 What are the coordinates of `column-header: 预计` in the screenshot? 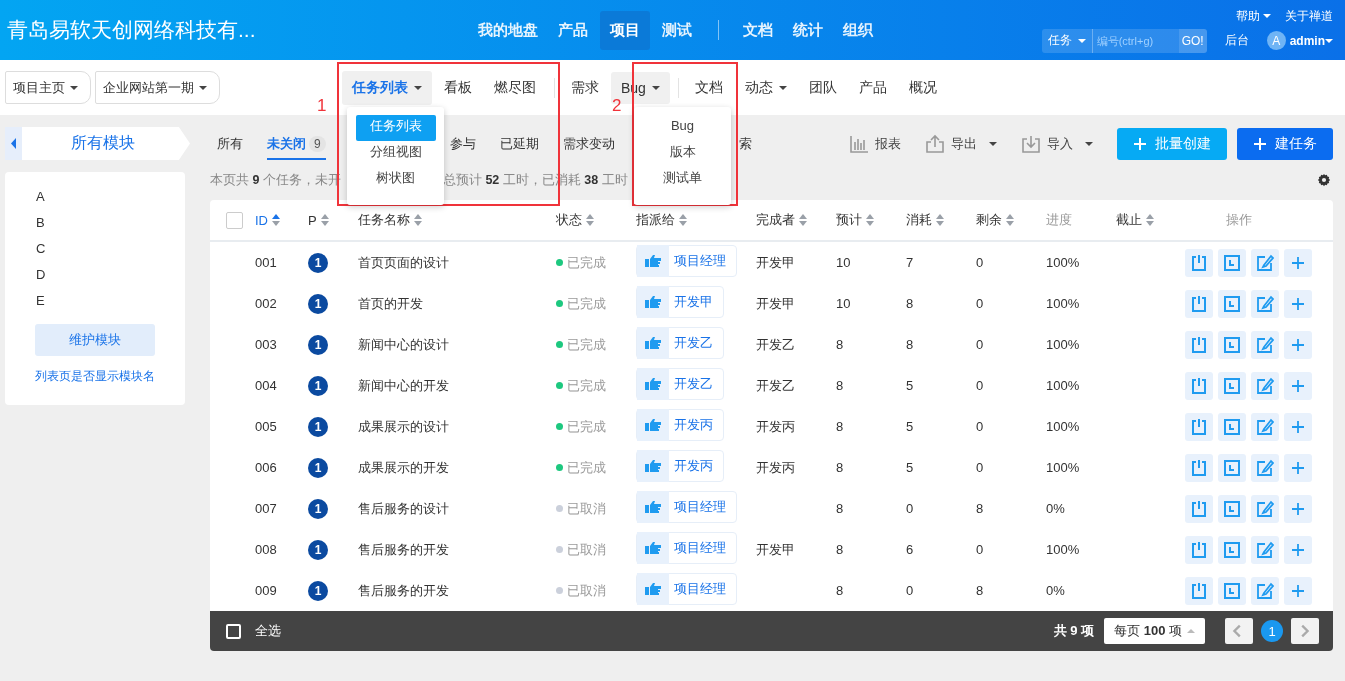 It's located at (871, 220).